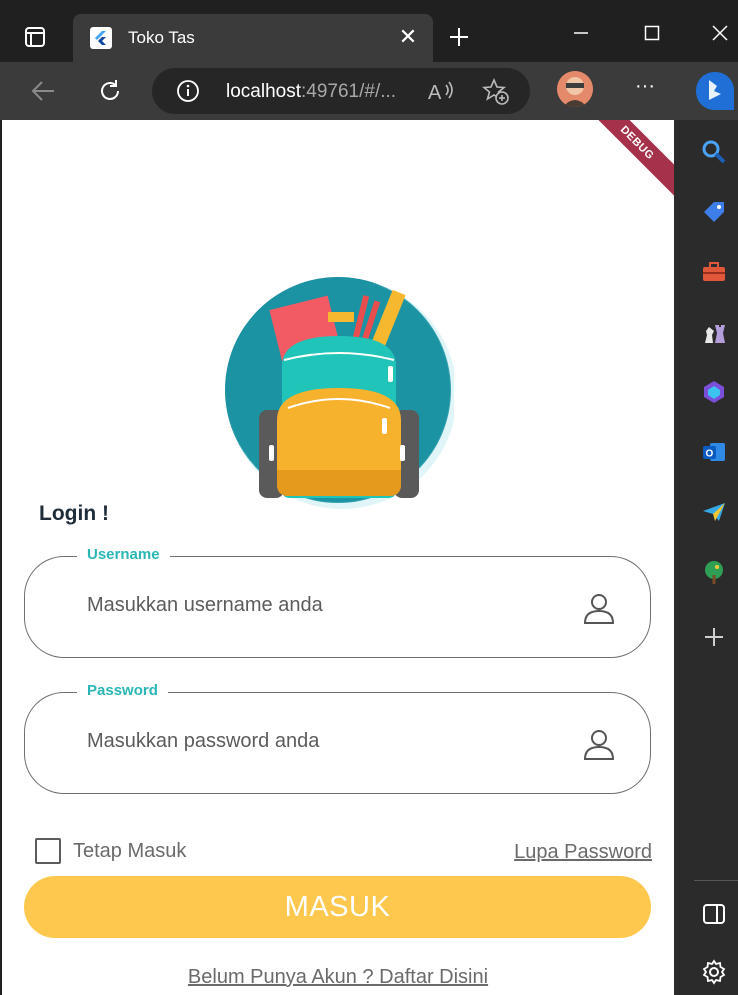 The height and width of the screenshot is (995, 738). I want to click on address-bar: localhost:49761/#/... A, so click(341, 91).